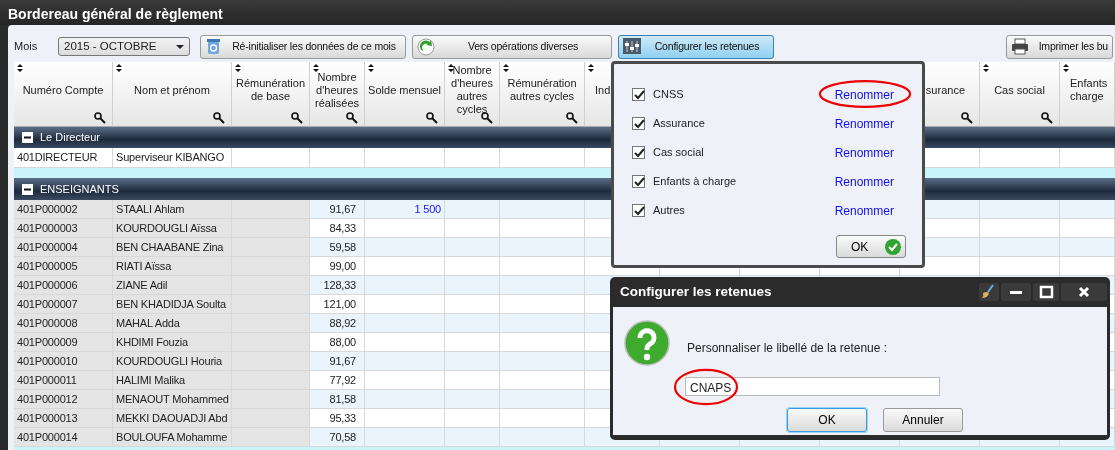  I want to click on check-circle-icon, so click(893, 246).